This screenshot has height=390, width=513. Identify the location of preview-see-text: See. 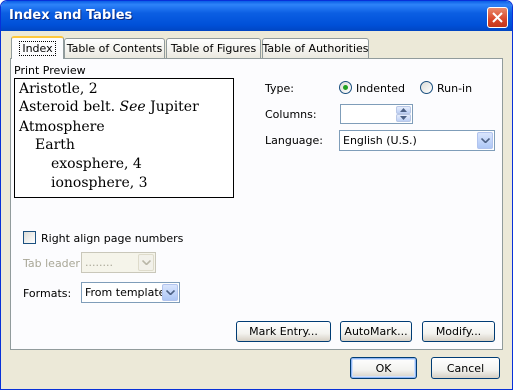
(132, 107).